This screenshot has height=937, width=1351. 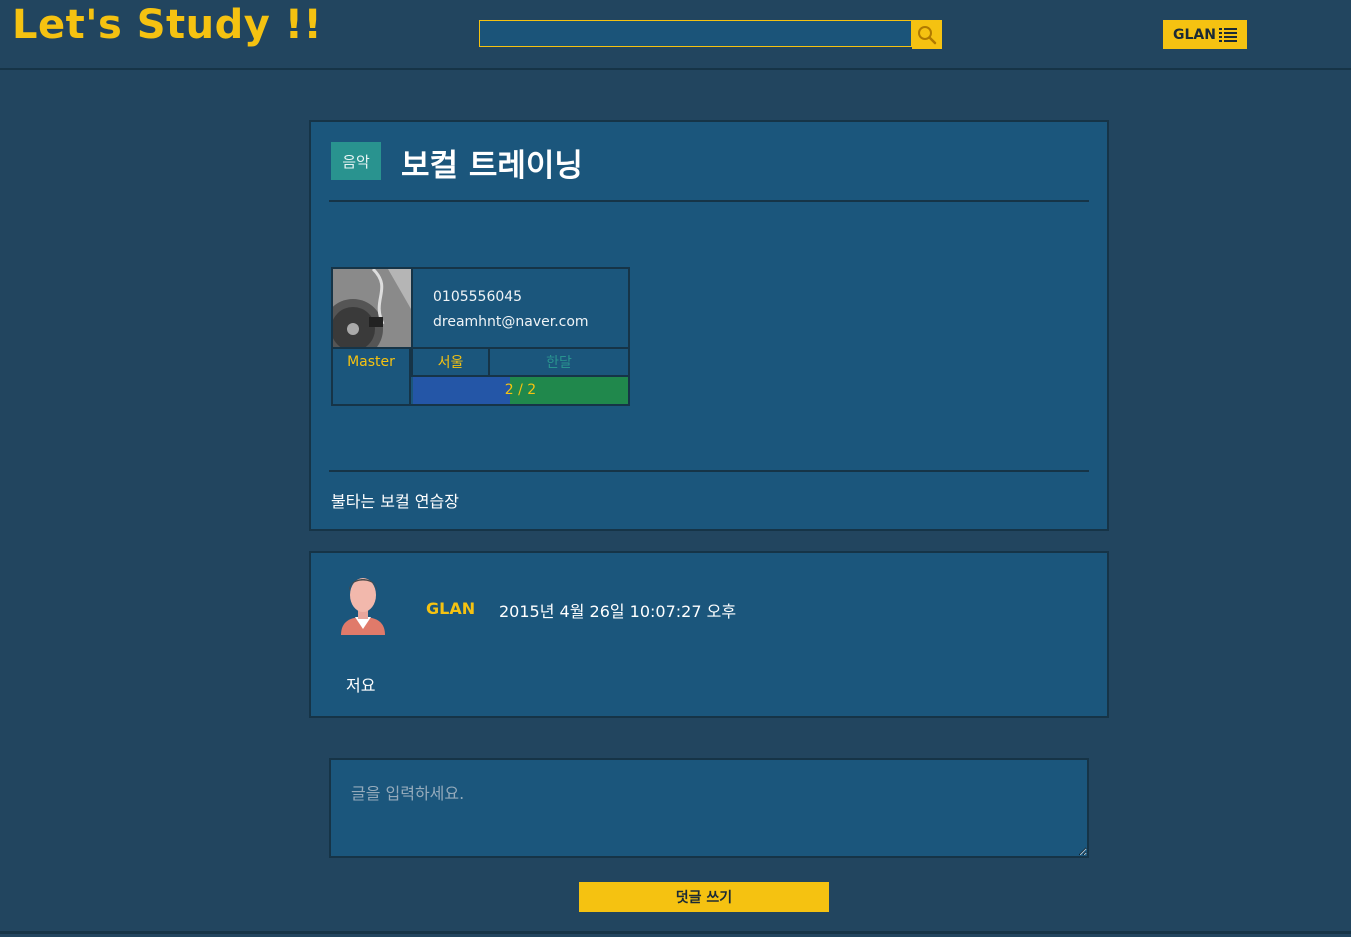 I want to click on profile-phone: 0105556045, so click(x=478, y=297).